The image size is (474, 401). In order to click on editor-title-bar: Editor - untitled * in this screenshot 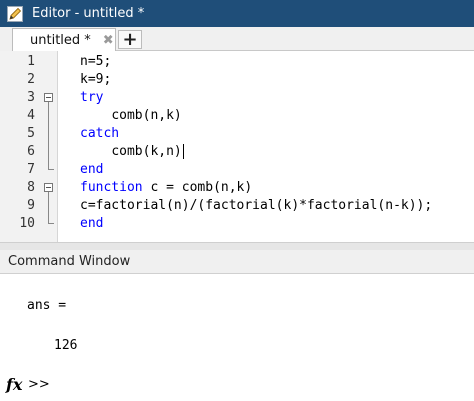, I will do `click(237, 13)`.